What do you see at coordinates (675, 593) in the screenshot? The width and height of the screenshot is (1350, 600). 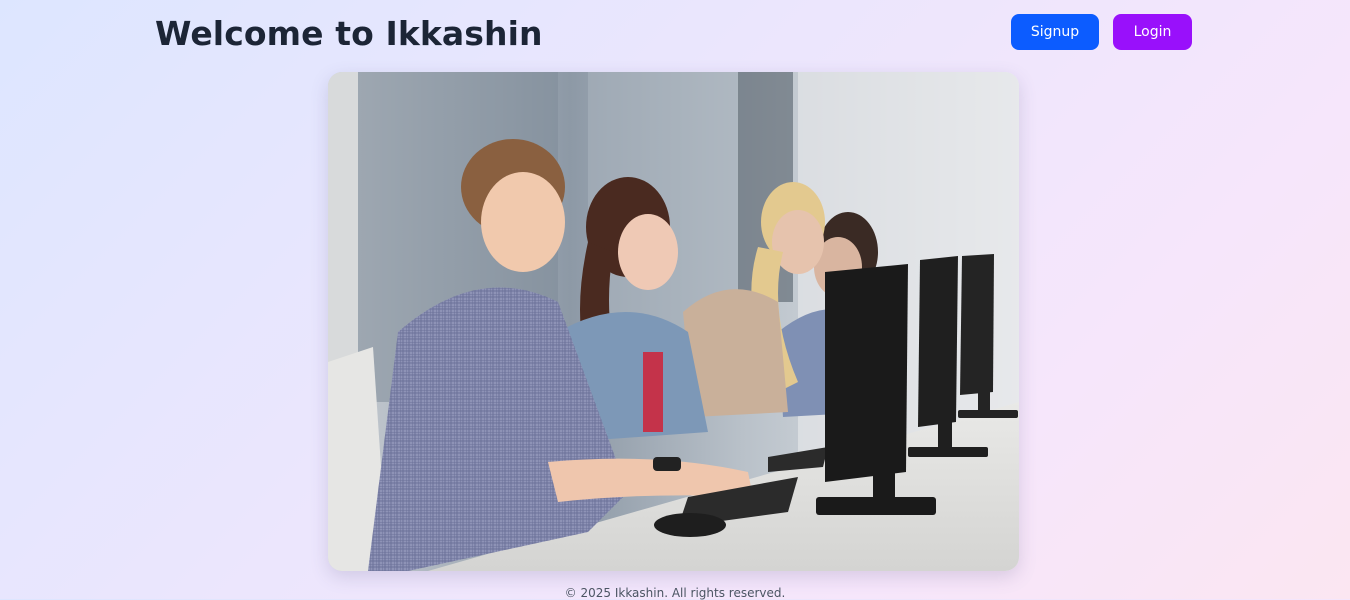 I see `footer-copyright: © 2025 Ikkashin. All rights reserved.` at bounding box center [675, 593].